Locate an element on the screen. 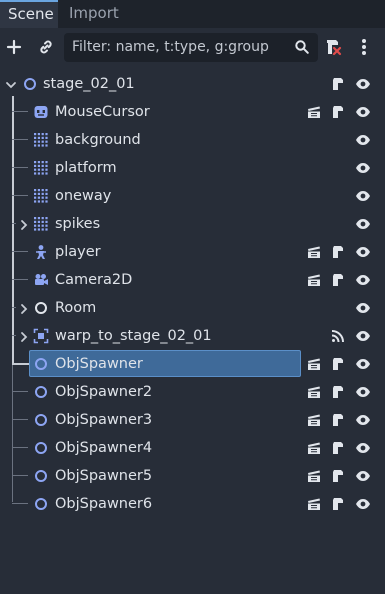 This screenshot has height=594, width=385. tree-row-label: player is located at coordinates (78, 252).